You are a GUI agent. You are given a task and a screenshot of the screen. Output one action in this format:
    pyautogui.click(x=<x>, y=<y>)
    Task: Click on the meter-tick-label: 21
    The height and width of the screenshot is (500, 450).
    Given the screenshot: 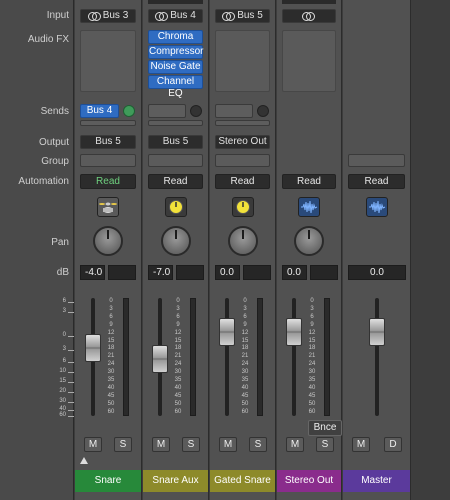 What is the action you would take?
    pyautogui.click(x=178, y=356)
    